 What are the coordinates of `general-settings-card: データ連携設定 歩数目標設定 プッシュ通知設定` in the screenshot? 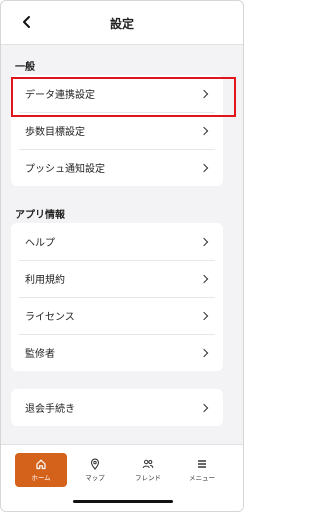 It's located at (117, 130).